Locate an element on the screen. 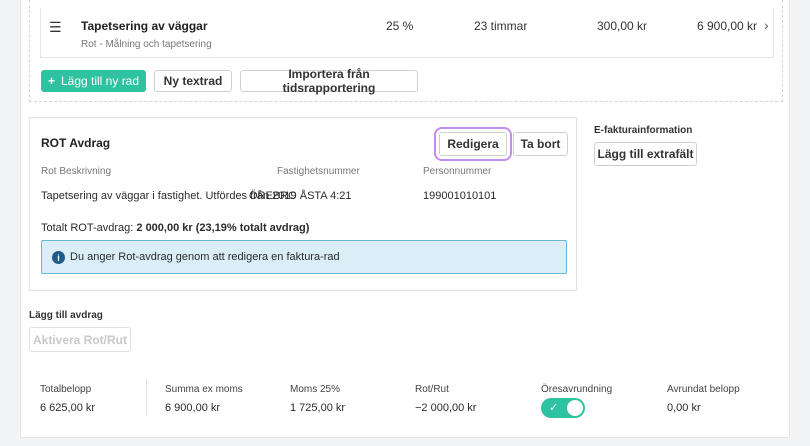 Image resolution: width=810 pixels, height=446 pixels. summary-exvat-value: 6 900,00 kr is located at coordinates (193, 408).